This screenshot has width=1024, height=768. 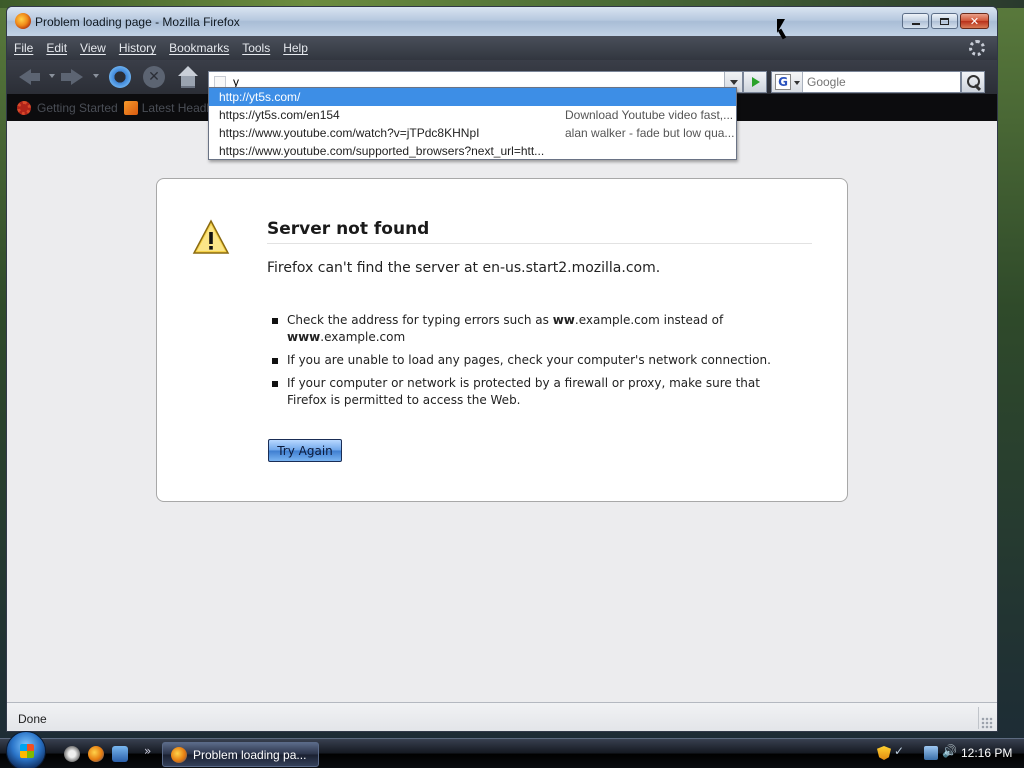 I want to click on search-button, so click(x=973, y=82).